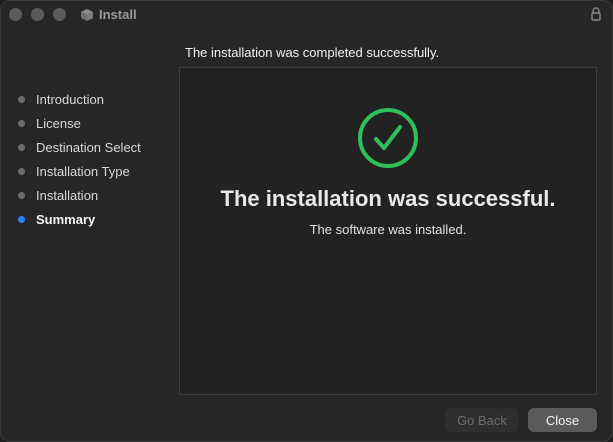 This screenshot has width=613, height=442. Describe the element at coordinates (98, 219) in the screenshot. I see `sidebar-item-summary: Summary` at that location.